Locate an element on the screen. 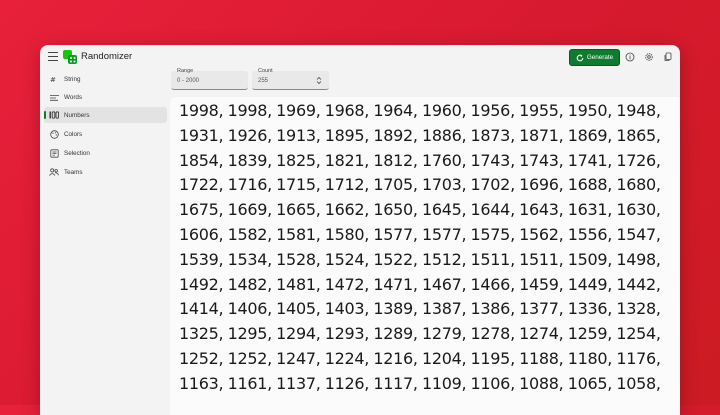  info-icon is located at coordinates (630, 57).